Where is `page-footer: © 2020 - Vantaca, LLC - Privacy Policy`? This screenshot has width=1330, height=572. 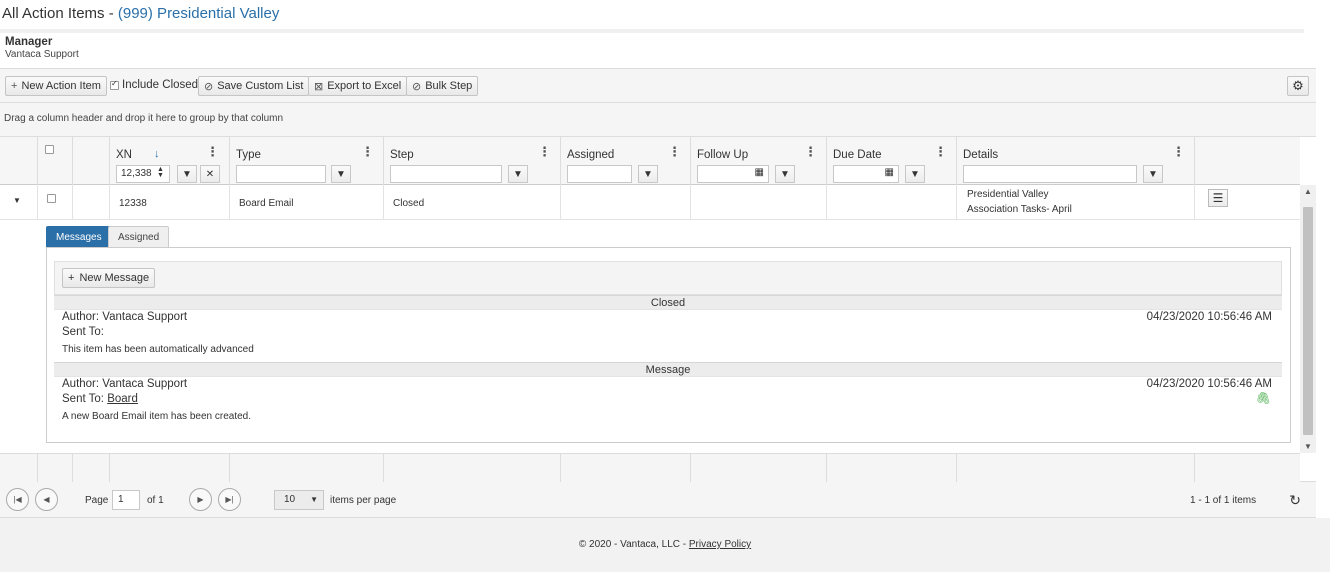
page-footer: © 2020 - Vantaca, LLC - Privacy Policy is located at coordinates (665, 545).